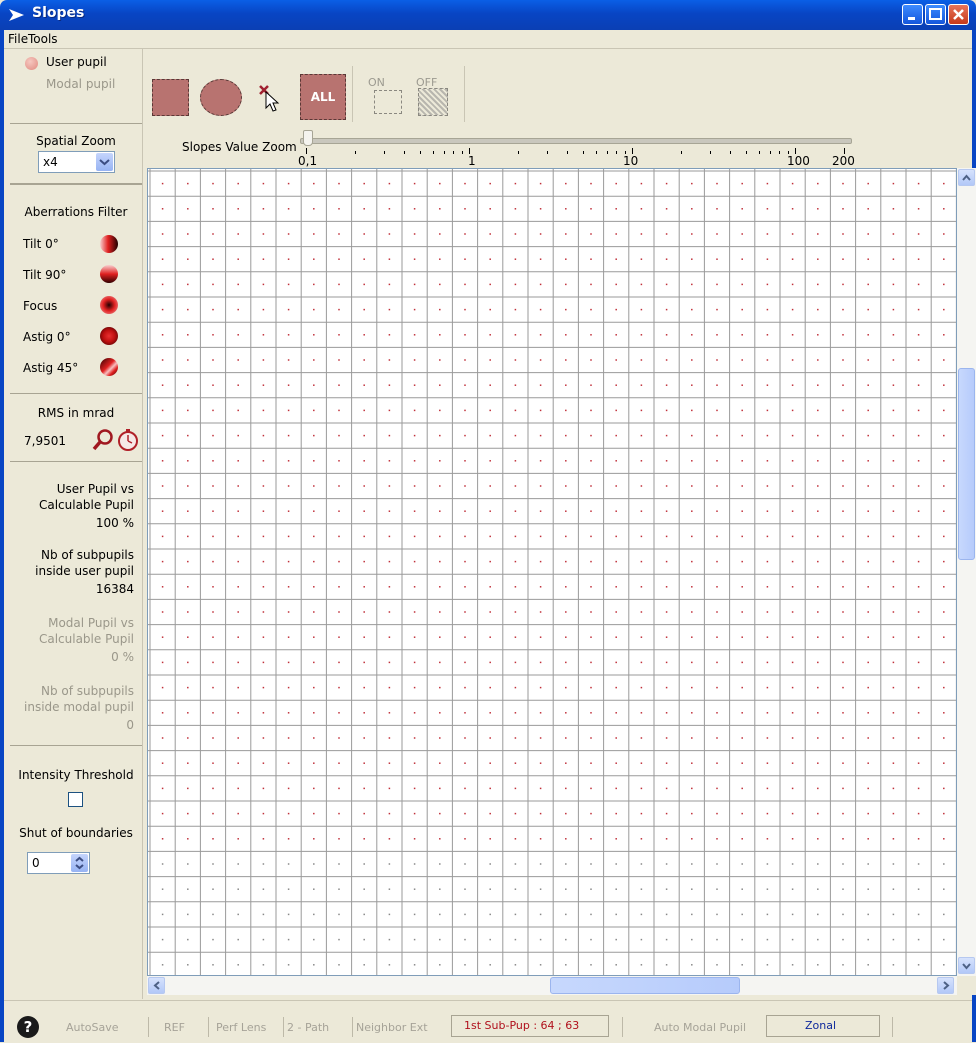  Describe the element at coordinates (576, 141) in the screenshot. I see `slopes-zoom-track` at that location.